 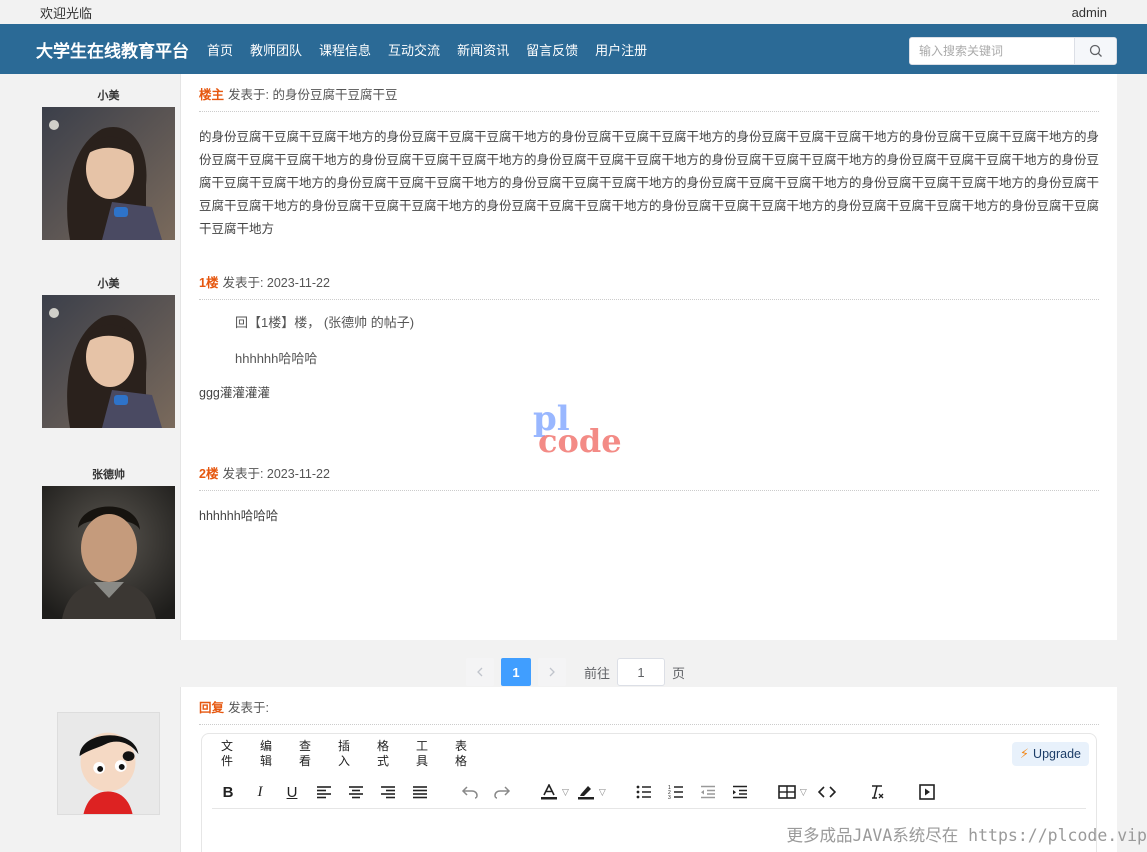 What do you see at coordinates (473, 754) in the screenshot?
I see `menu-table: 表格` at bounding box center [473, 754].